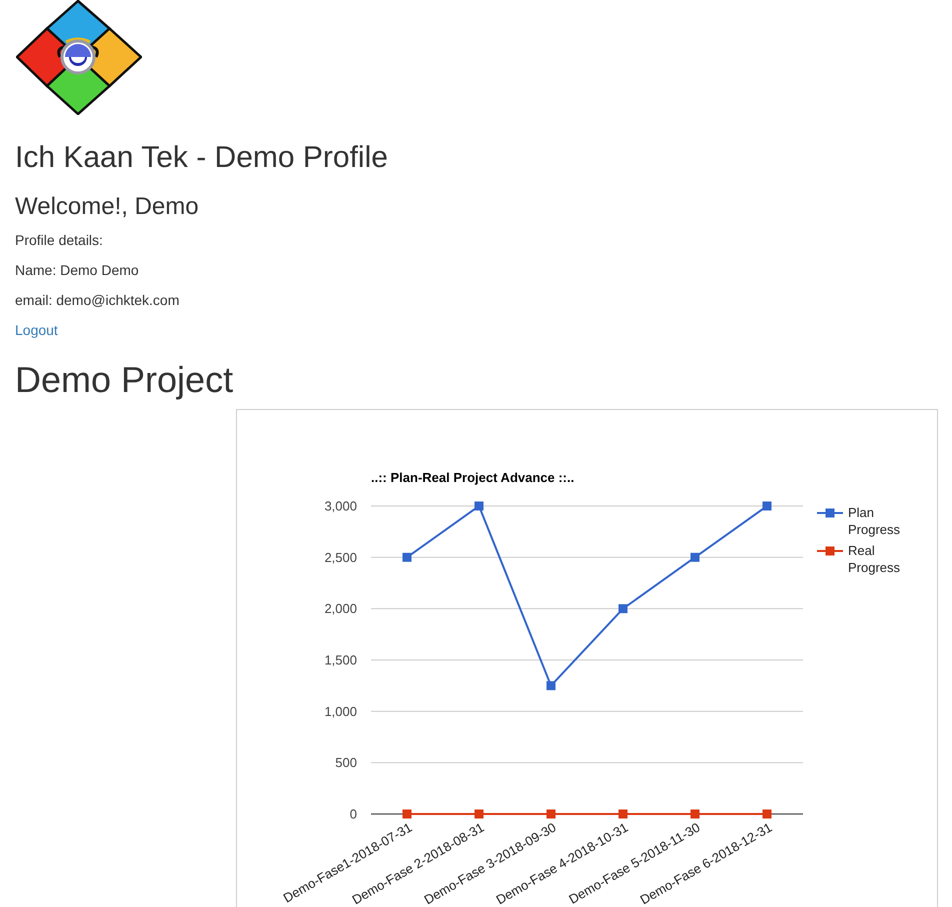  Describe the element at coordinates (875, 521) in the screenshot. I see `legend-label: Plan Progress` at that location.